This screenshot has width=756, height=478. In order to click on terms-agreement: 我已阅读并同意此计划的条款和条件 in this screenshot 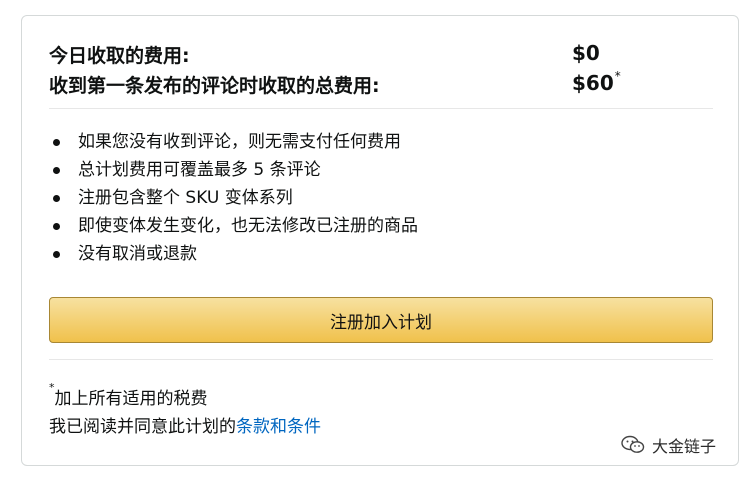, I will do `click(185, 424)`.